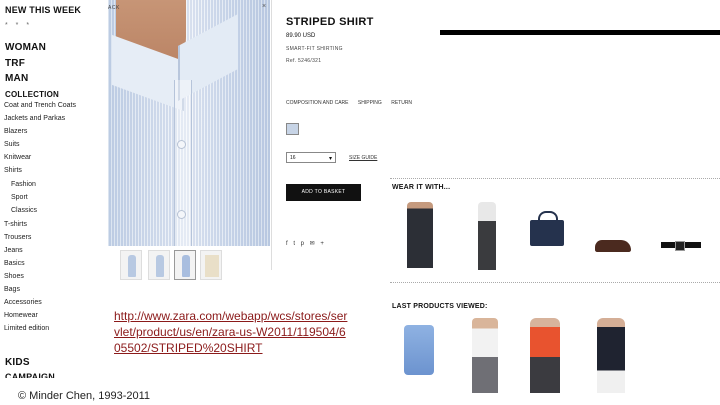  I want to click on nav-kids: KIDS, so click(17, 362).